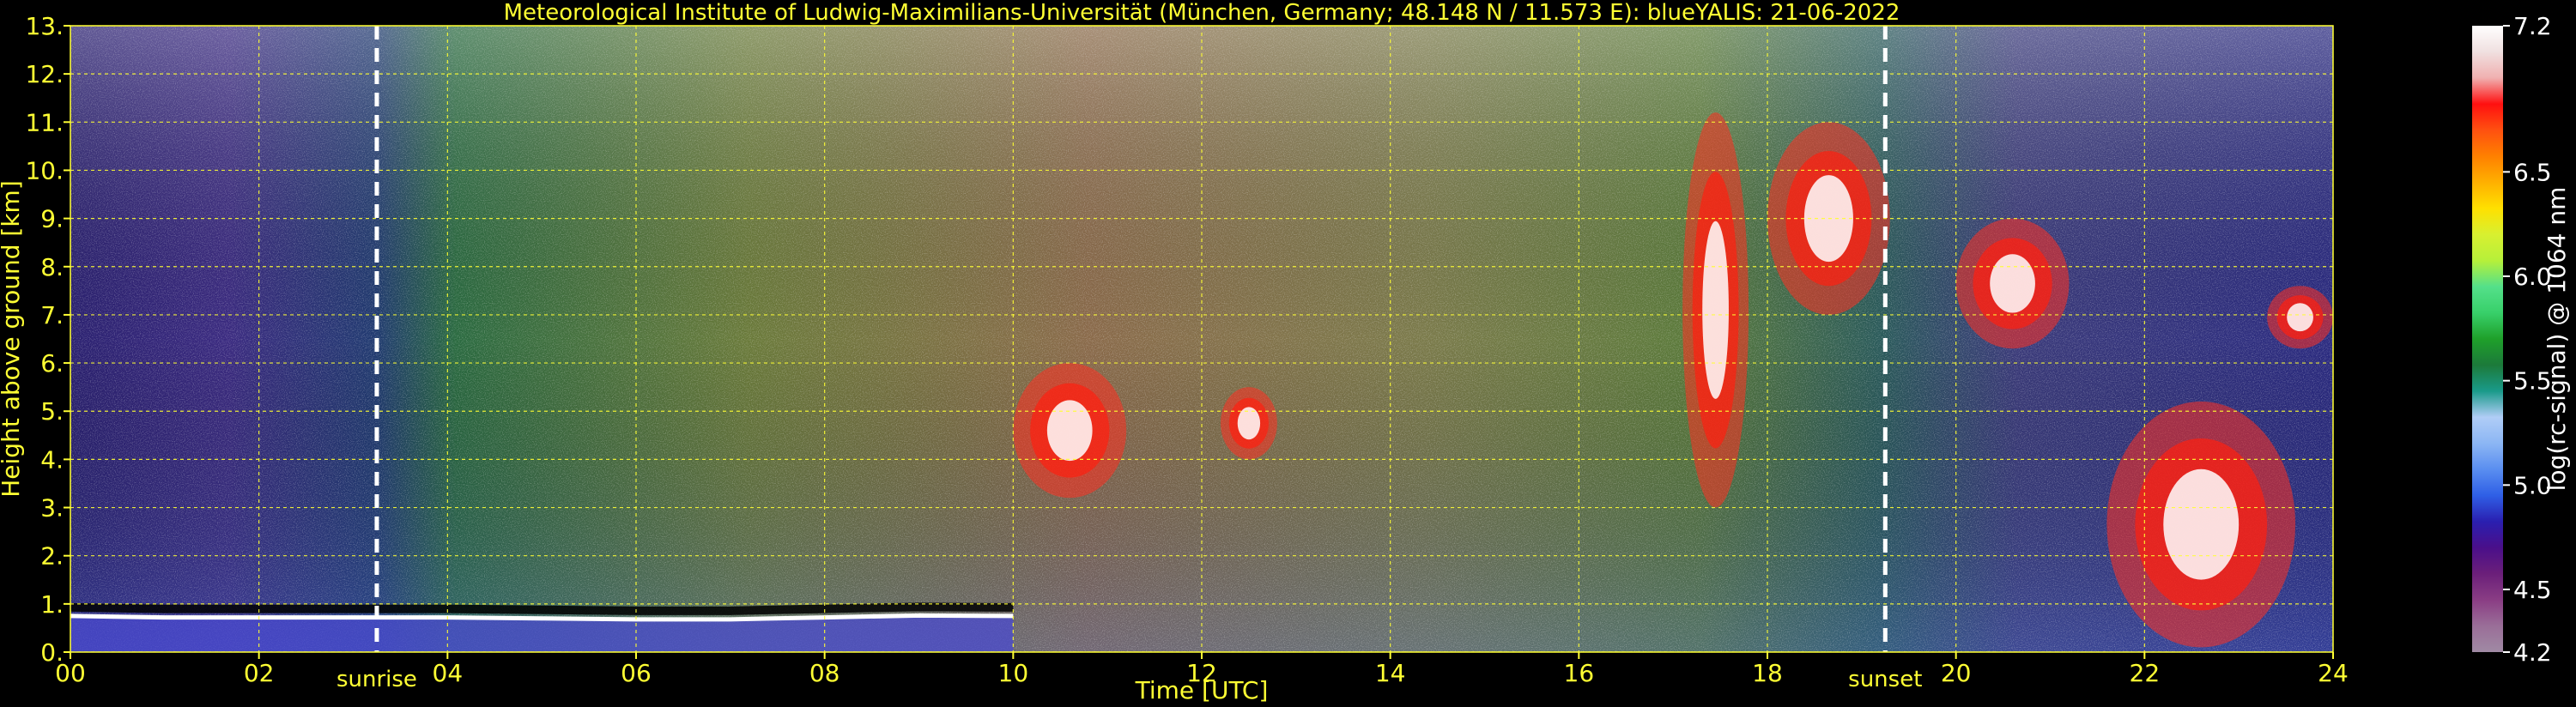  What do you see at coordinates (1885, 679) in the screenshot?
I see `annotation-sunset: sunset` at bounding box center [1885, 679].